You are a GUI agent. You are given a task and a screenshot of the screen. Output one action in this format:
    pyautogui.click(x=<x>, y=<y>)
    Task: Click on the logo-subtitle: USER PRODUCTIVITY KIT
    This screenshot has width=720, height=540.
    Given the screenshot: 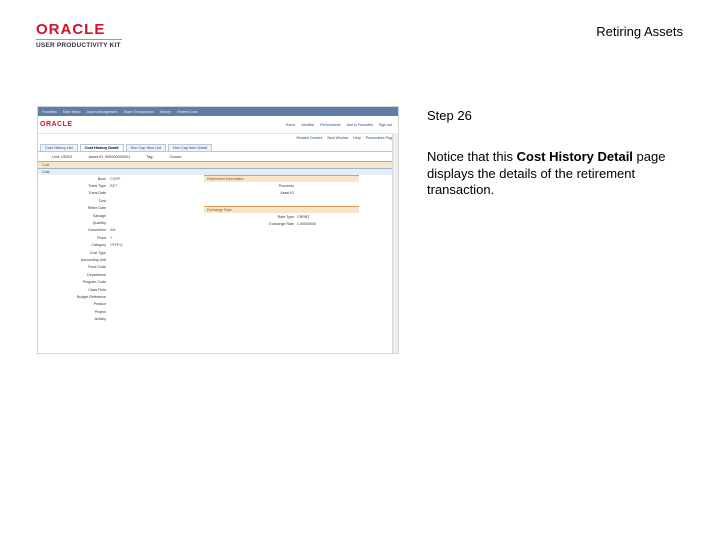 What is the action you would take?
    pyautogui.click(x=78, y=45)
    